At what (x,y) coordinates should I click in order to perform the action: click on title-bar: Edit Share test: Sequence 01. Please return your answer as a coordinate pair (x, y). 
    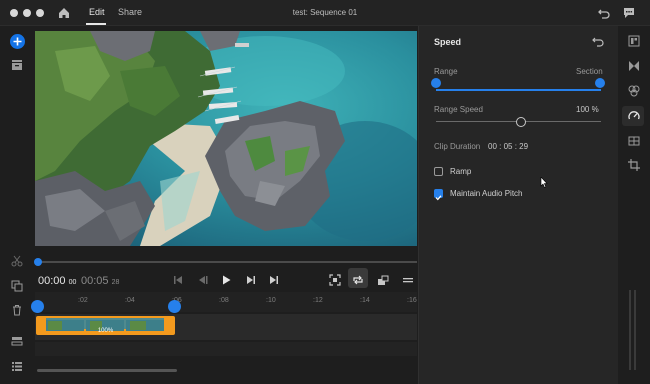
    Looking at the image, I should click on (325, 13).